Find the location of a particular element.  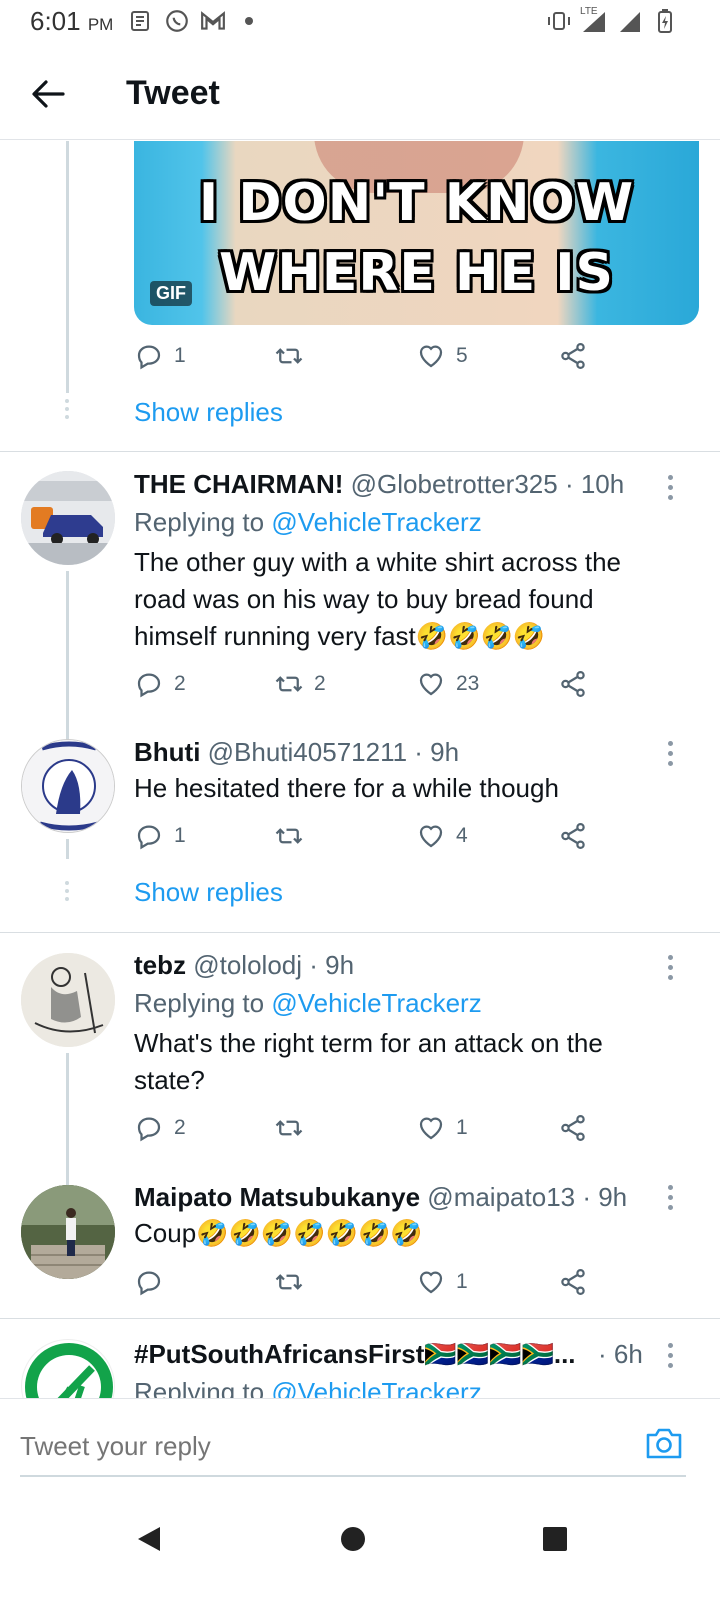

lte-signal-icon: LTE is located at coordinates (595, 20).